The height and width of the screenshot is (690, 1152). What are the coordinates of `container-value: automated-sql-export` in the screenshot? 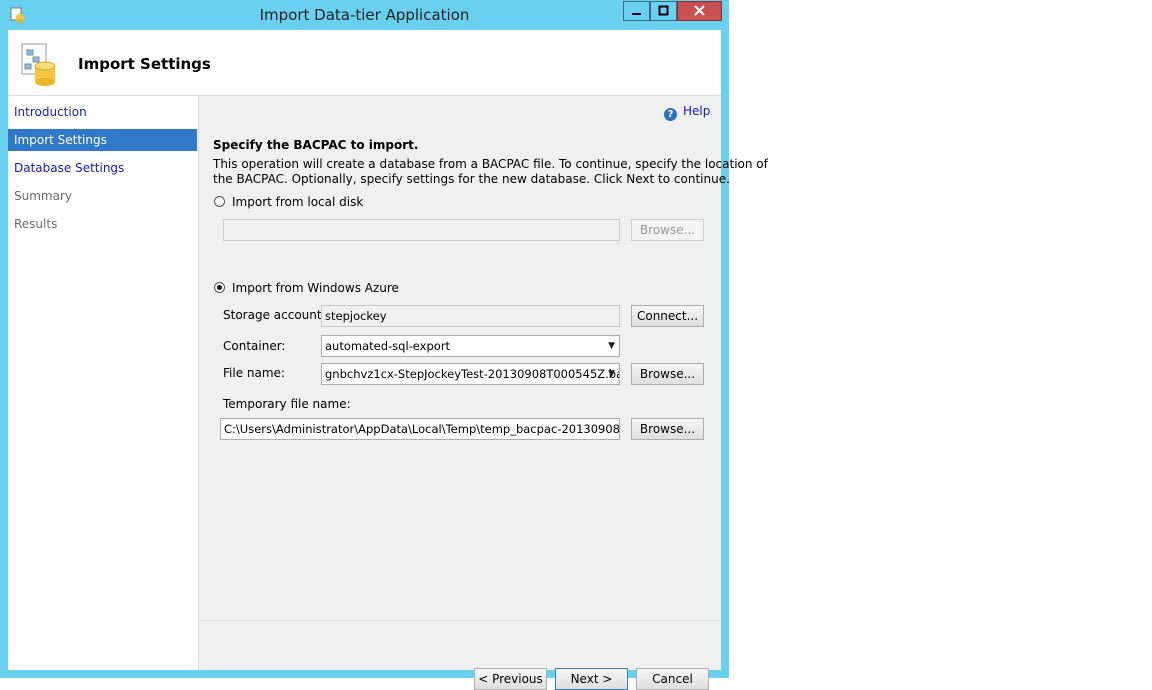 It's located at (388, 346).